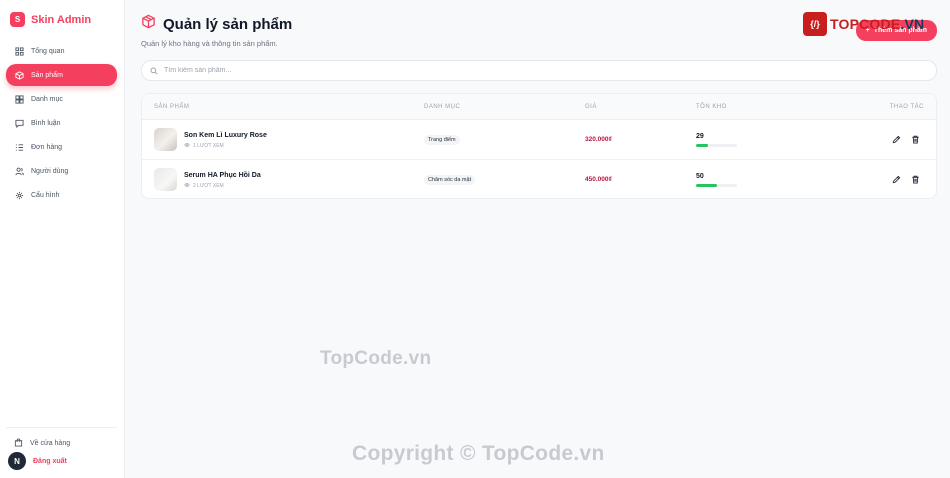  I want to click on sidebar-item-label: Danh mục, so click(47, 99).